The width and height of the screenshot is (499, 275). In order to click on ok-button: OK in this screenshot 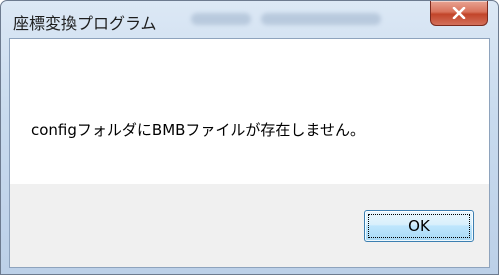, I will do `click(419, 226)`.